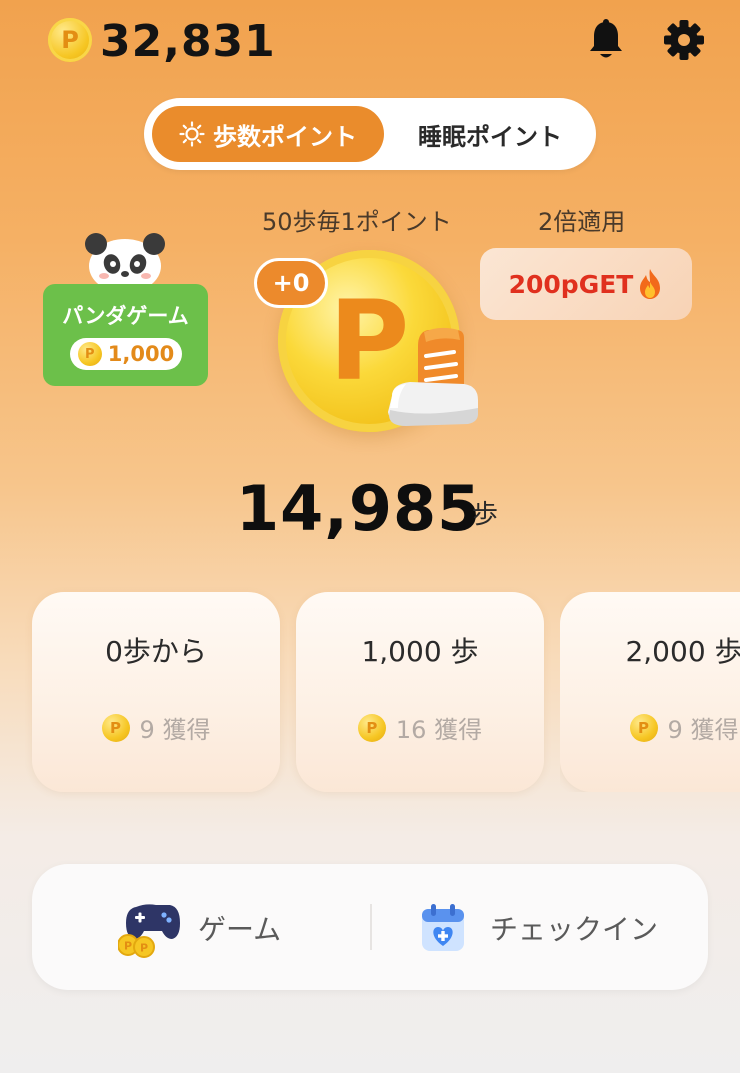 This screenshot has width=740, height=1073. Describe the element at coordinates (443, 928) in the screenshot. I see `calendar-heart-icon` at that location.